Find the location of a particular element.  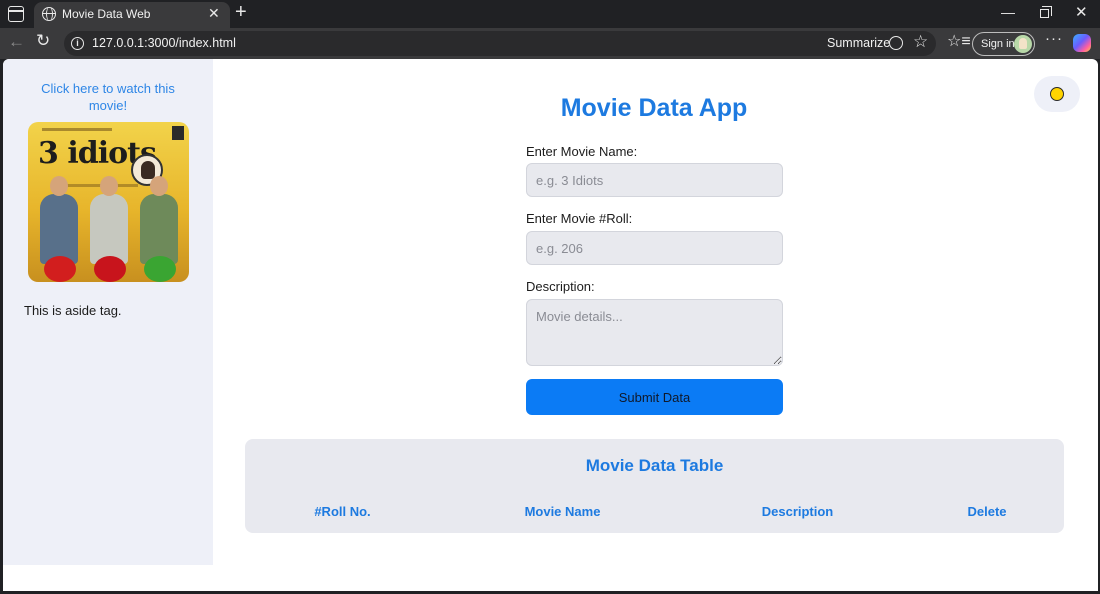

tab-close-icon: ✕ is located at coordinates (214, 13).